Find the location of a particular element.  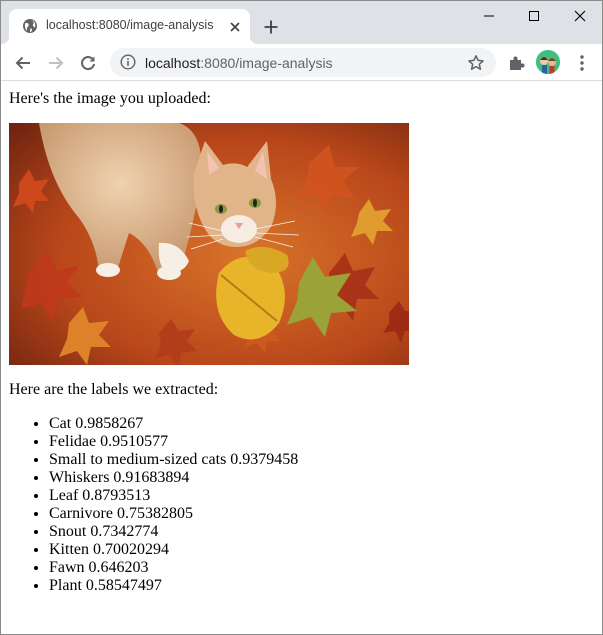

kebab-menu-icon is located at coordinates (582, 63).